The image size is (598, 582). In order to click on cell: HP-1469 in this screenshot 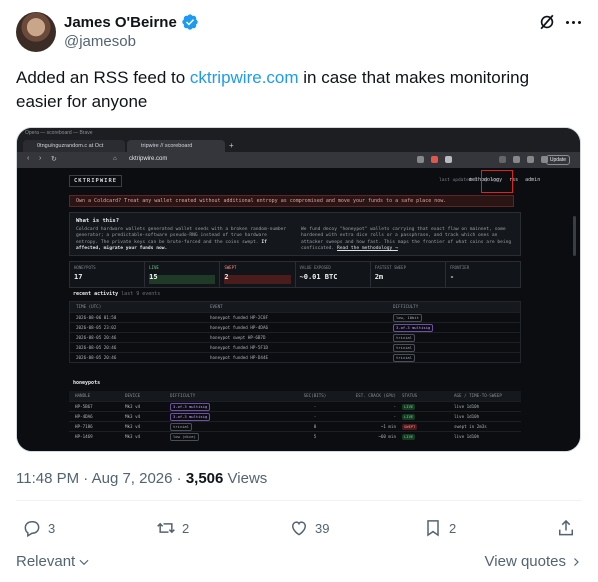, I will do `click(84, 436)`.